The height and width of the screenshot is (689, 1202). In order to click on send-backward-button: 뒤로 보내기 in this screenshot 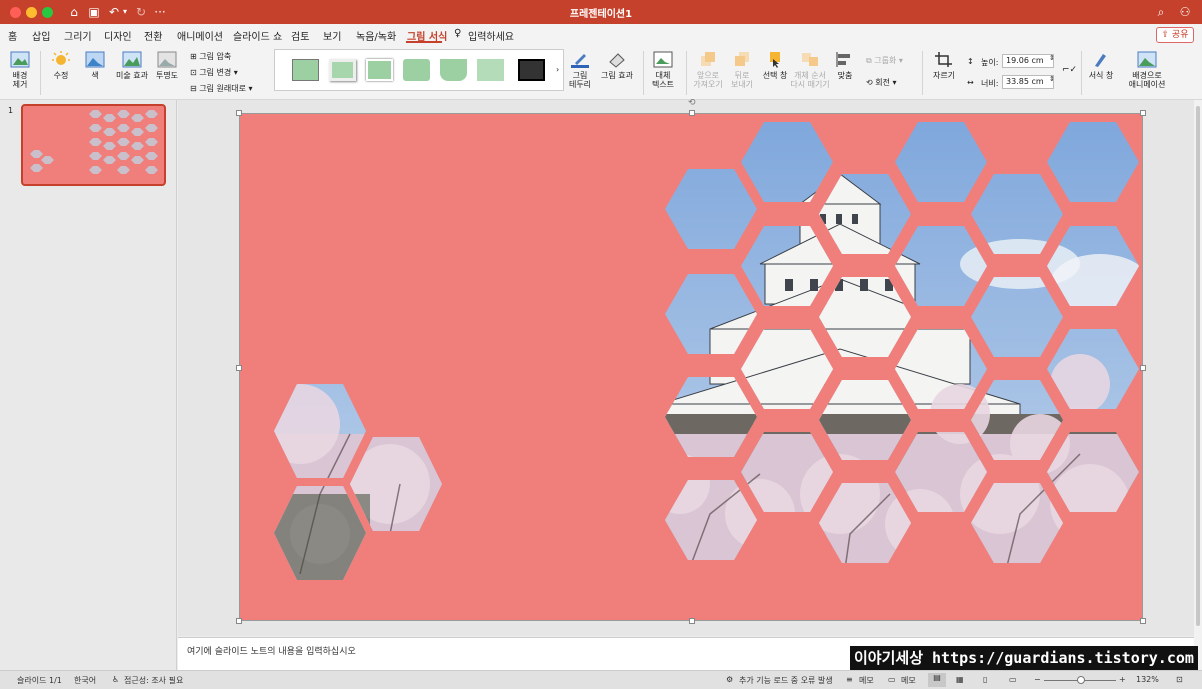, I will do `click(742, 70)`.